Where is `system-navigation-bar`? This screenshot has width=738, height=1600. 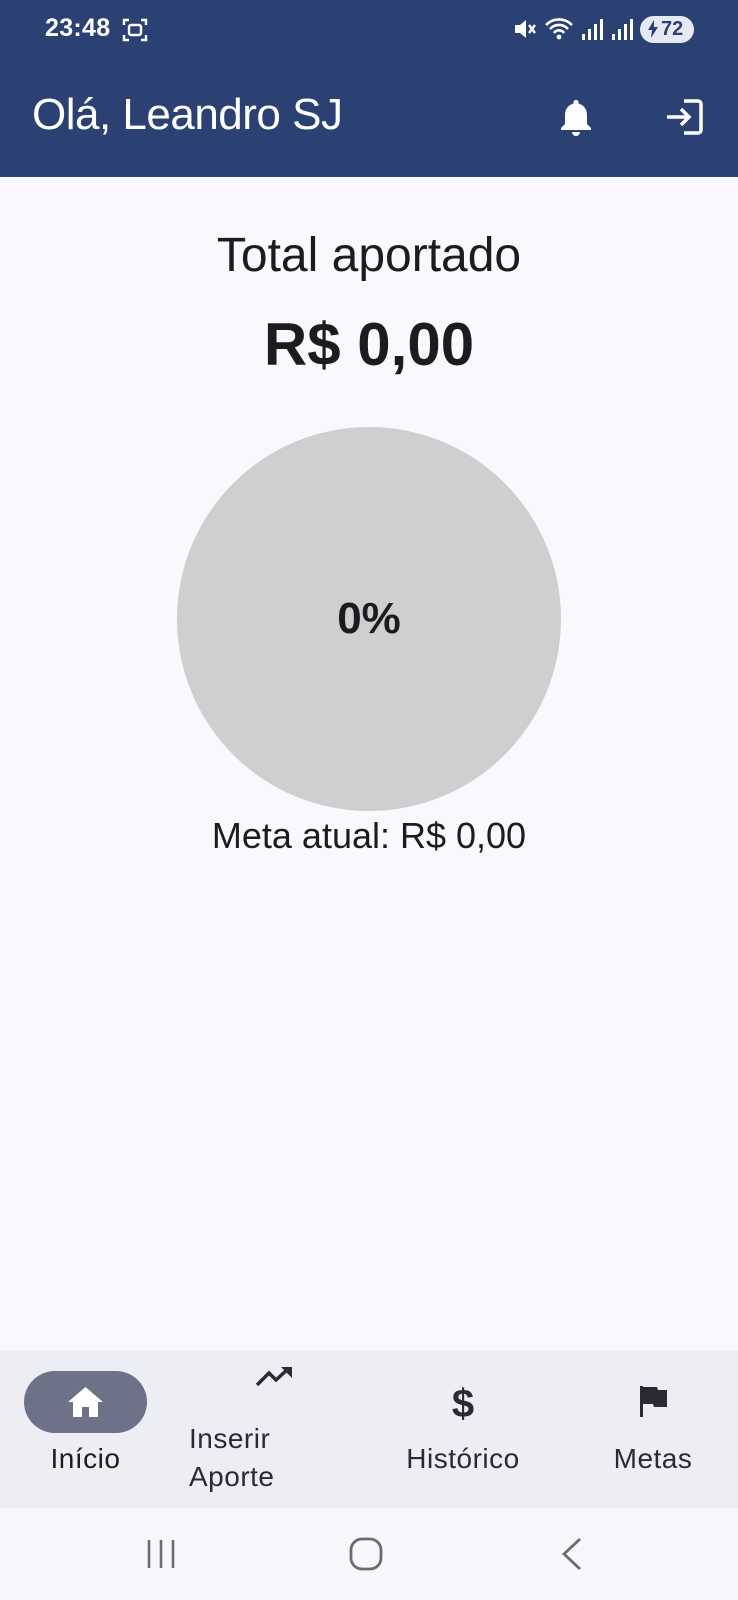
system-navigation-bar is located at coordinates (369, 1554).